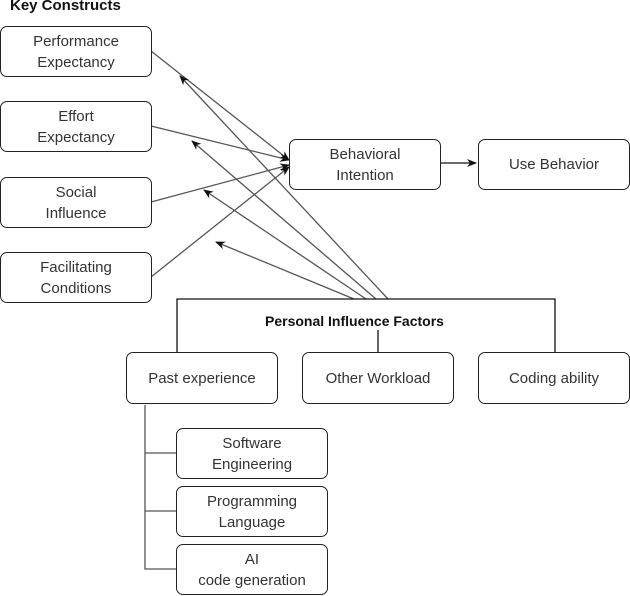  What do you see at coordinates (65, 7) in the screenshot?
I see `diagram-title: Key Constructs` at bounding box center [65, 7].